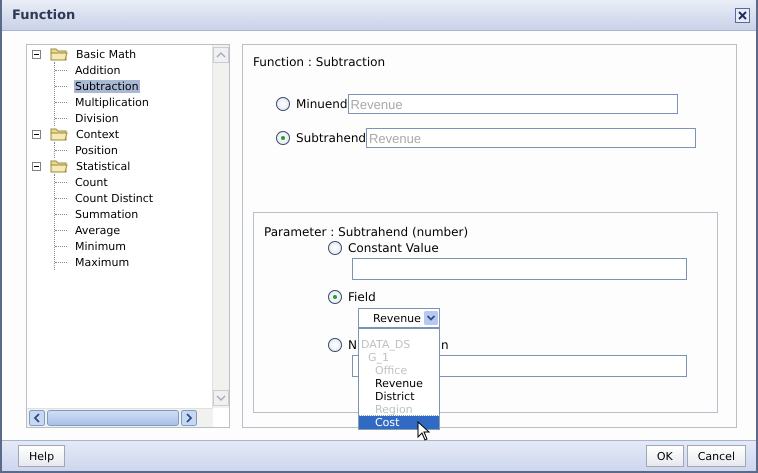  Describe the element at coordinates (399, 318) in the screenshot. I see `field-dropdown: Revenue` at that location.